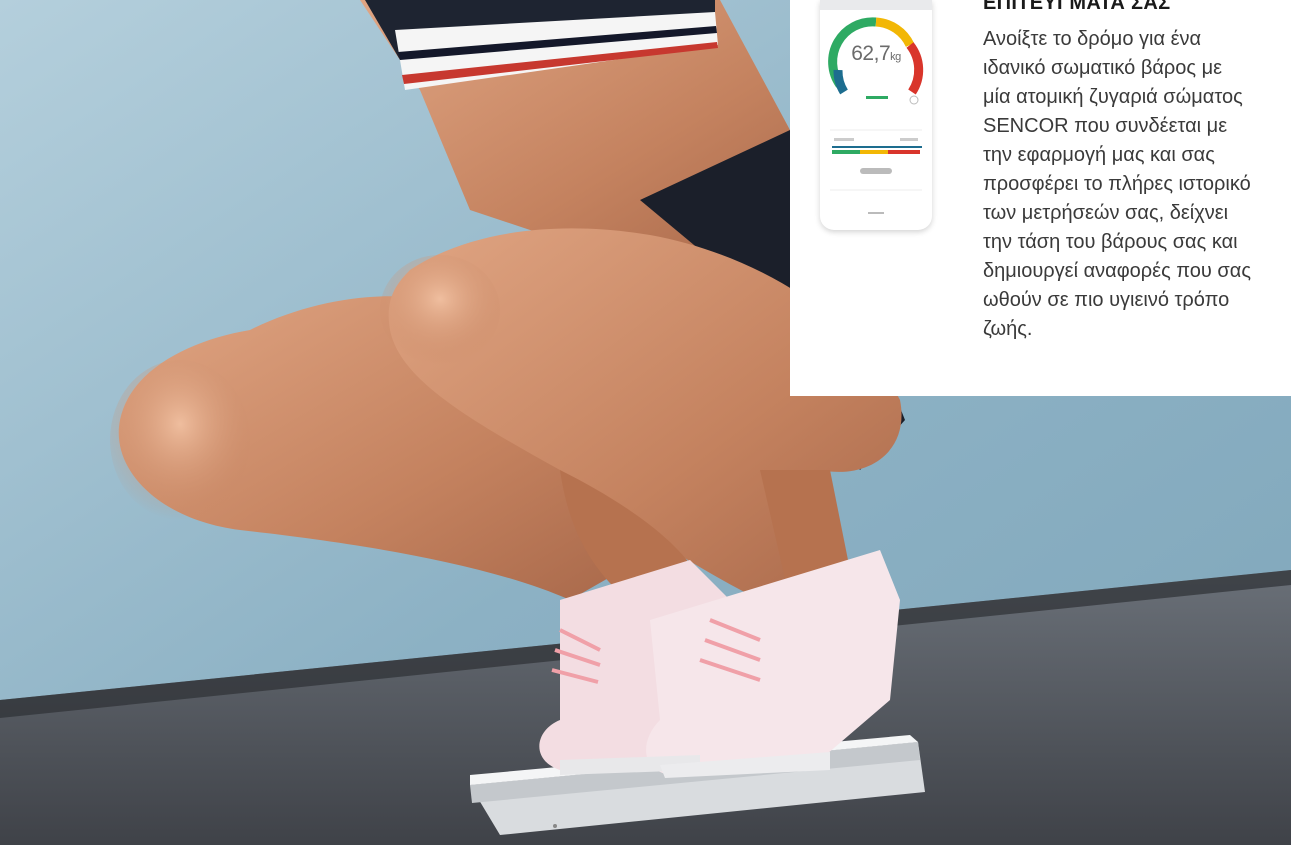 The width and height of the screenshot is (1291, 845). What do you see at coordinates (874, 152) in the screenshot?
I see `weight-bar-yellow` at bounding box center [874, 152].